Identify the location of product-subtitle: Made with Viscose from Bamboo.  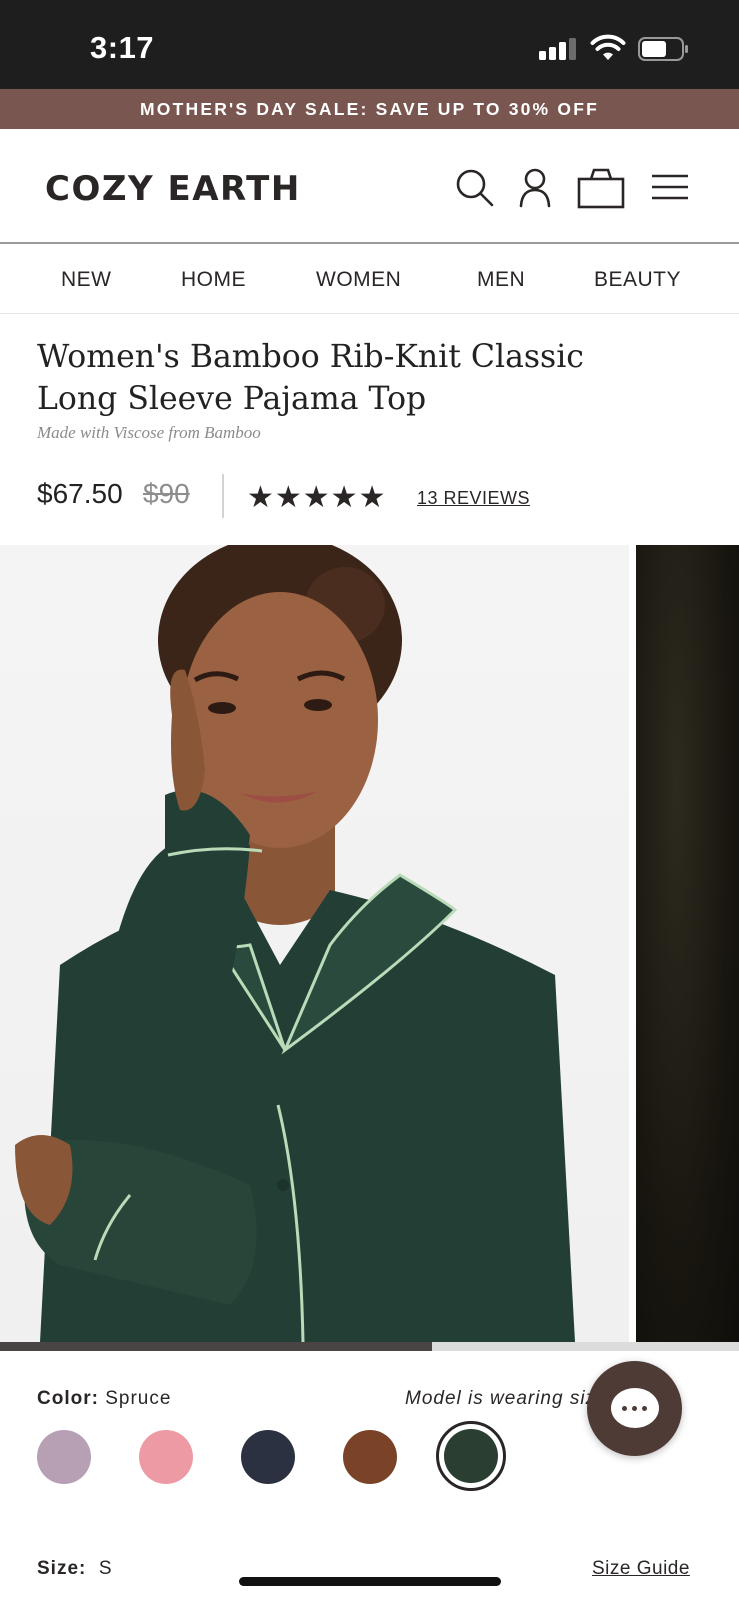
(149, 432).